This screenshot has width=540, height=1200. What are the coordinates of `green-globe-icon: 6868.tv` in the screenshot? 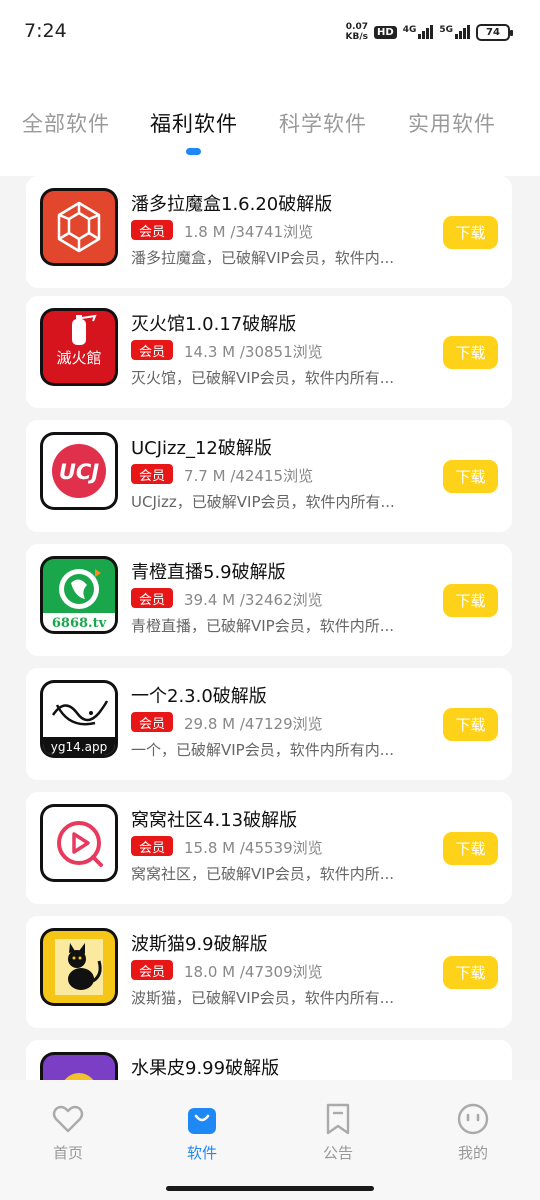 It's located at (79, 595).